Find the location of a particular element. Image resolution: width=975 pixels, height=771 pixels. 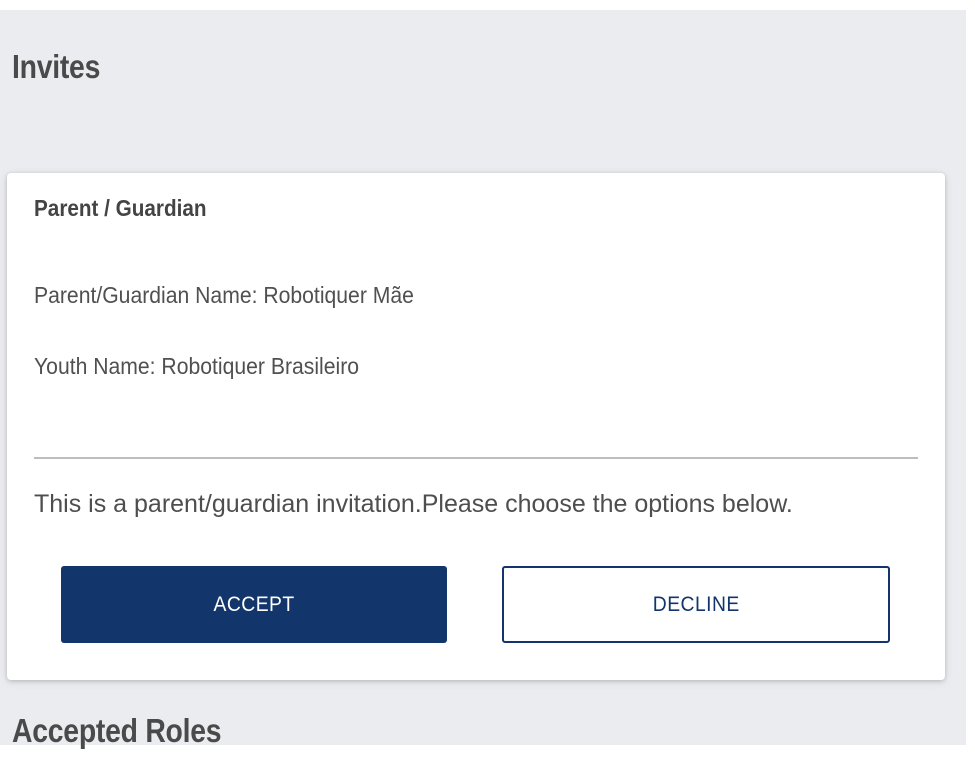

accept-button-label: ACCEPT is located at coordinates (254, 604).